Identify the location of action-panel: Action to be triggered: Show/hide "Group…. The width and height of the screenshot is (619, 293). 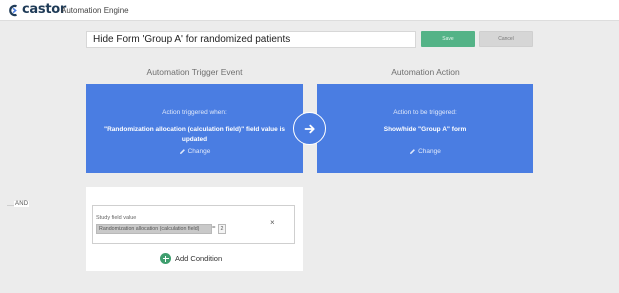
(425, 128).